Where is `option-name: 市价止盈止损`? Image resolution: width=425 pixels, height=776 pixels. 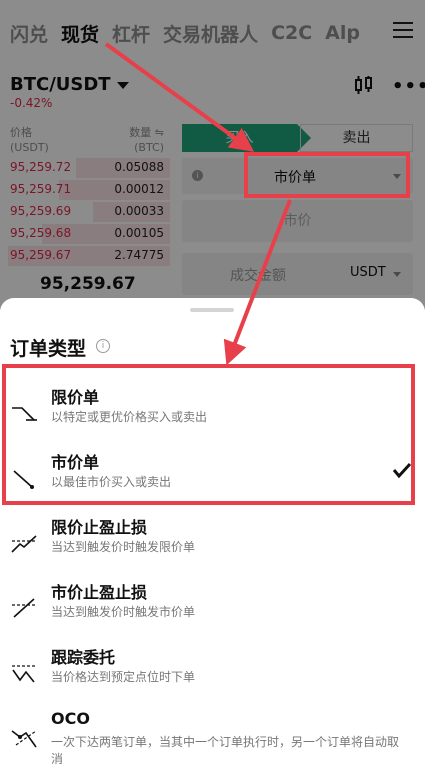
option-name: 市价止盈止损 is located at coordinates (99, 592).